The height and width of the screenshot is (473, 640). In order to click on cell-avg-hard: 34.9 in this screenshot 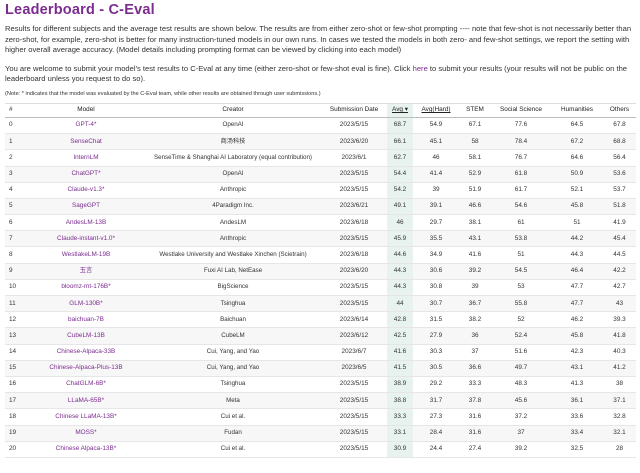, I will do `click(436, 255)`.